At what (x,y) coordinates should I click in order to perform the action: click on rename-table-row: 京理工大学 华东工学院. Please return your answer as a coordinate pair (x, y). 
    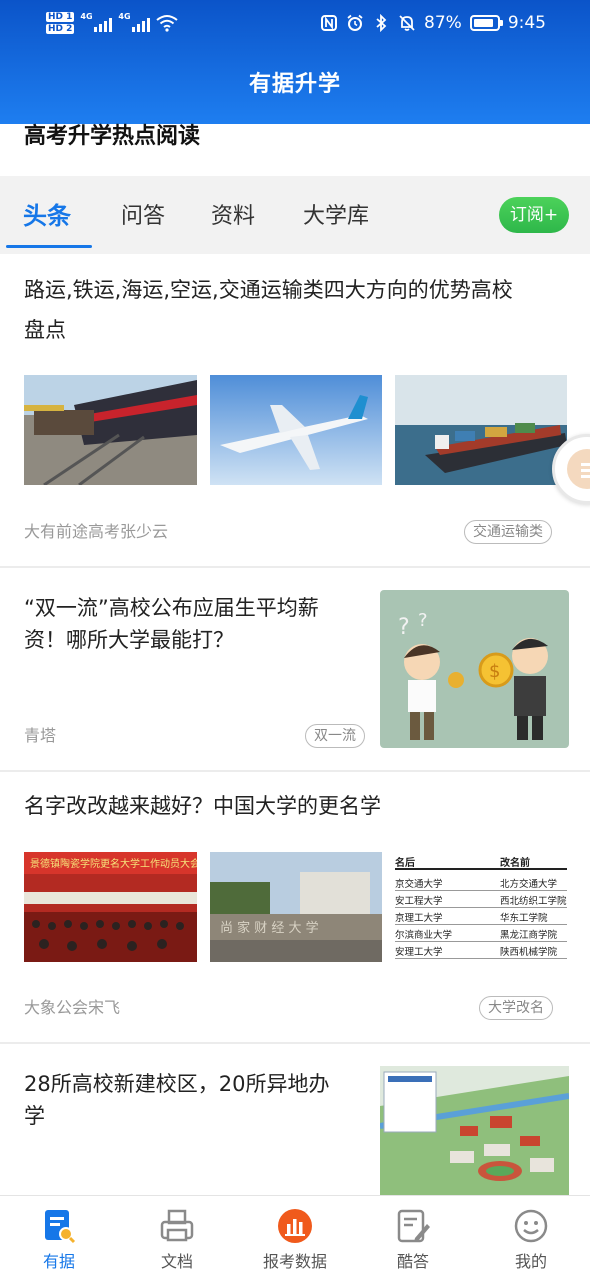
    Looking at the image, I should click on (481, 916).